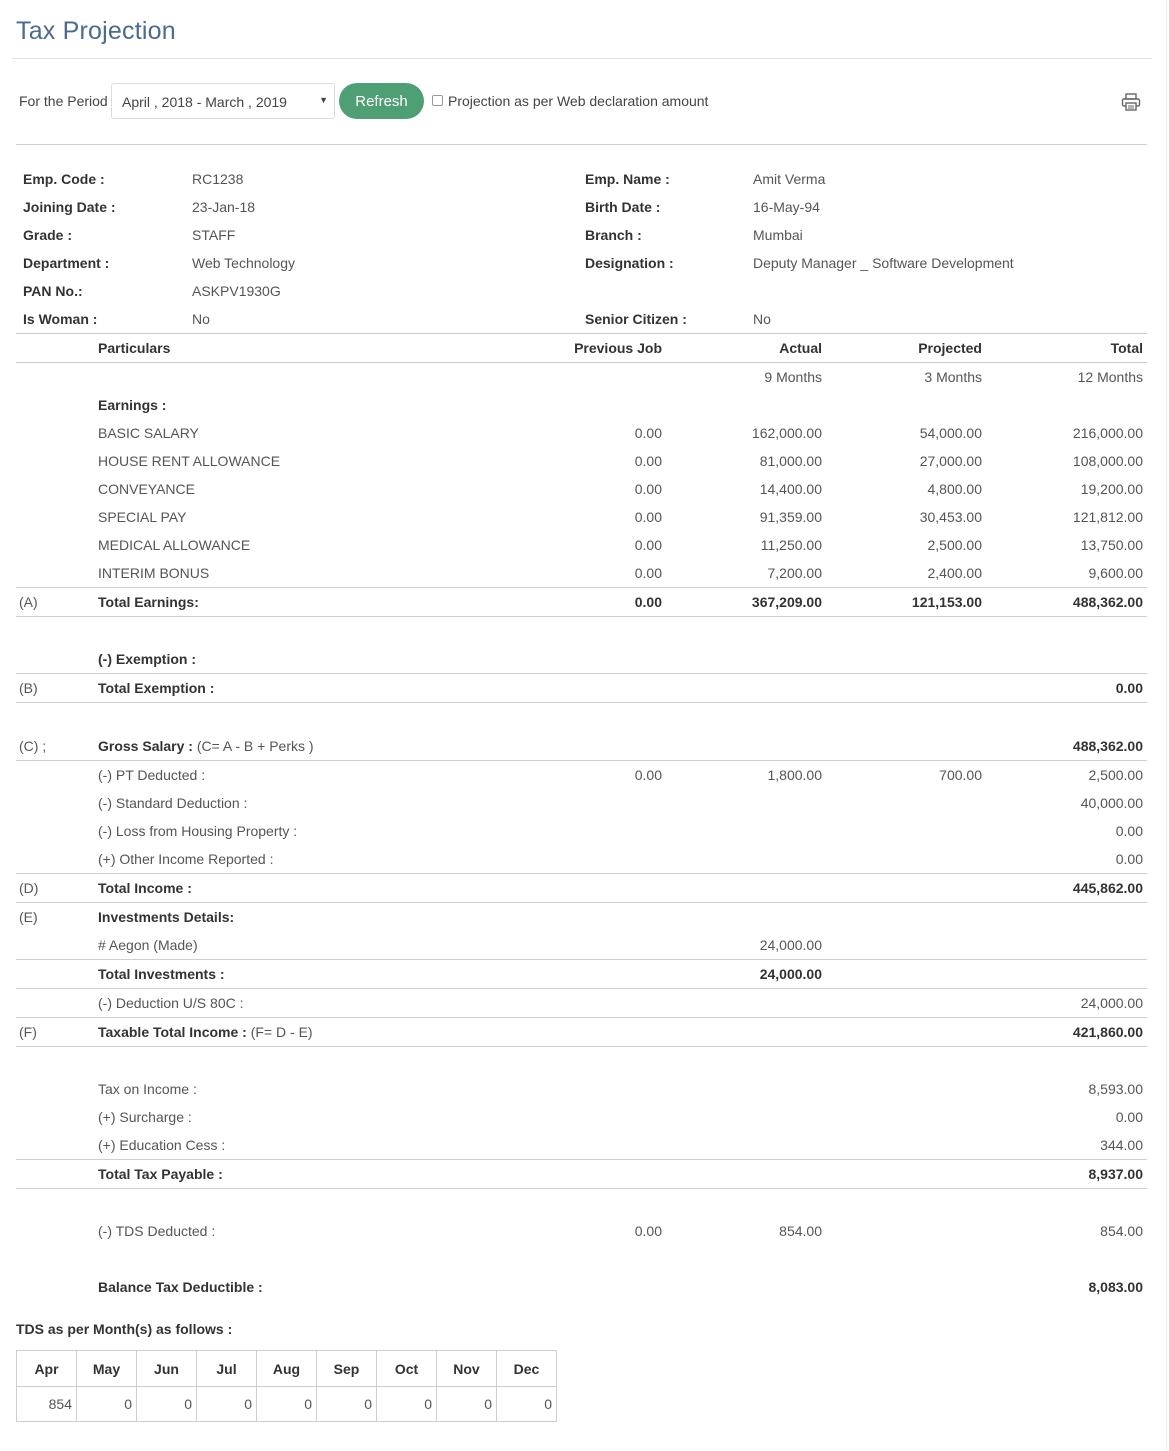 This screenshot has width=1169, height=1451. Describe the element at coordinates (960, 775) in the screenshot. I see `pt-deducted-projected: 700.00` at that location.